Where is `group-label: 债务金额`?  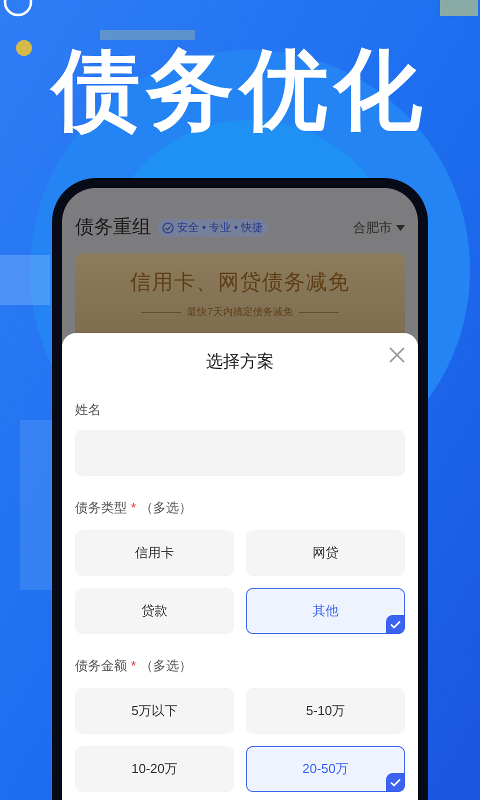 group-label: 债务金额 is located at coordinates (101, 666).